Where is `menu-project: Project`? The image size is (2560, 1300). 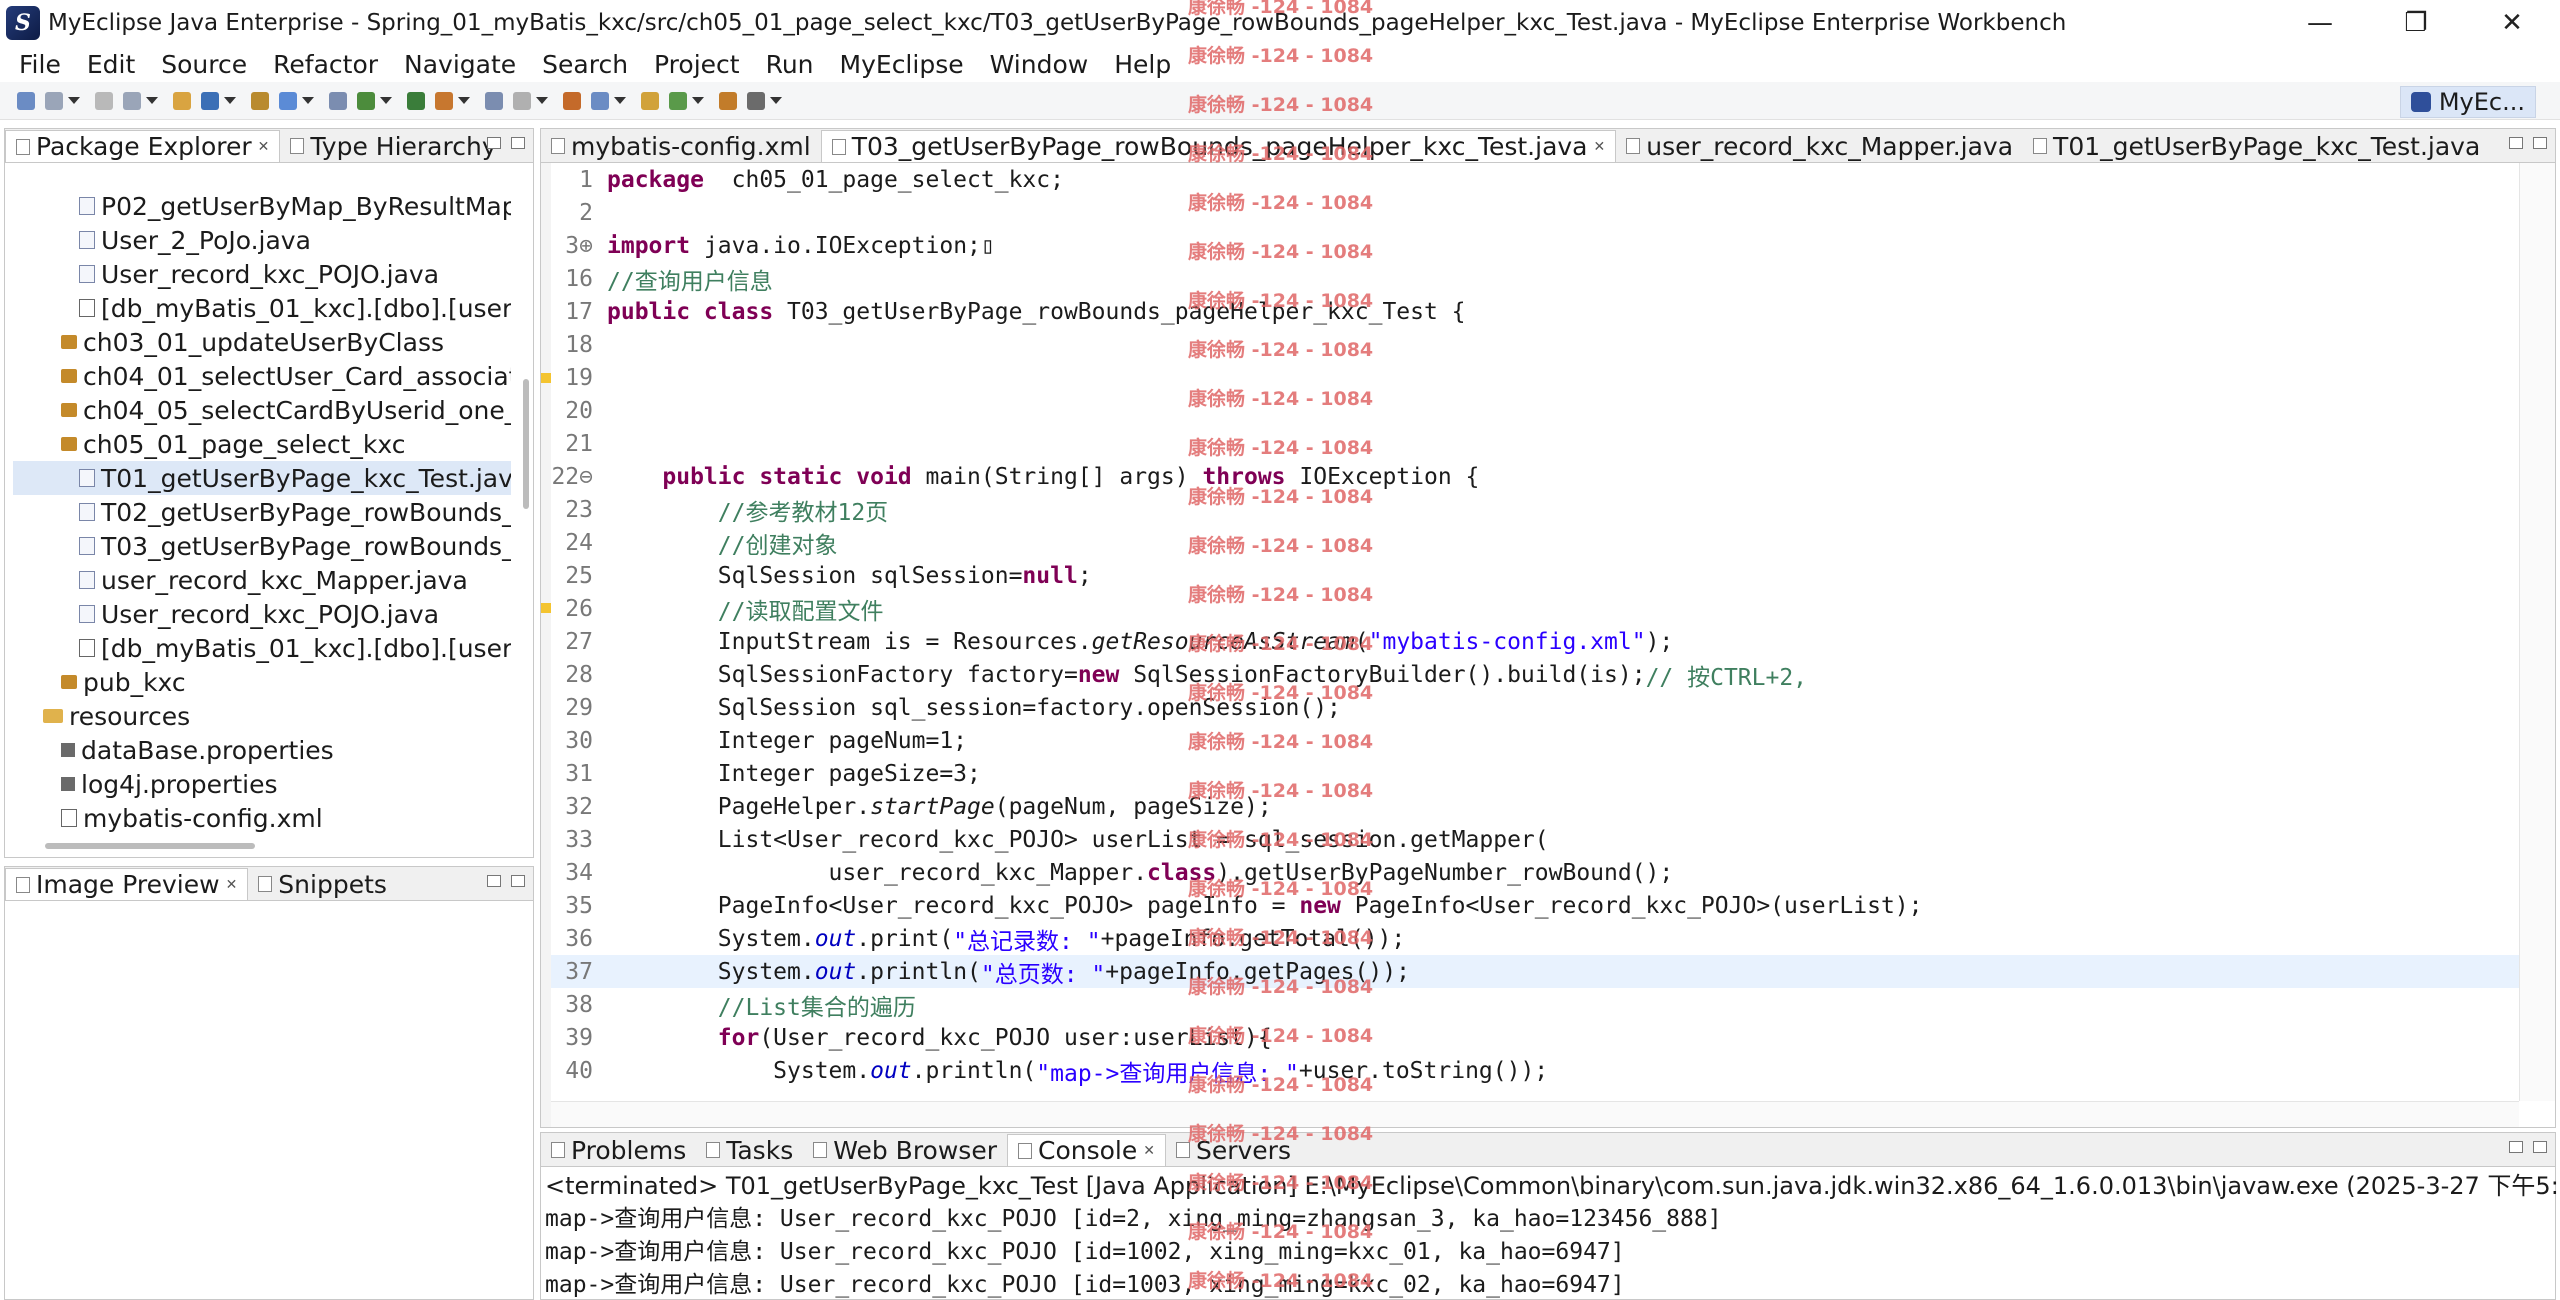
menu-project: Project is located at coordinates (697, 64).